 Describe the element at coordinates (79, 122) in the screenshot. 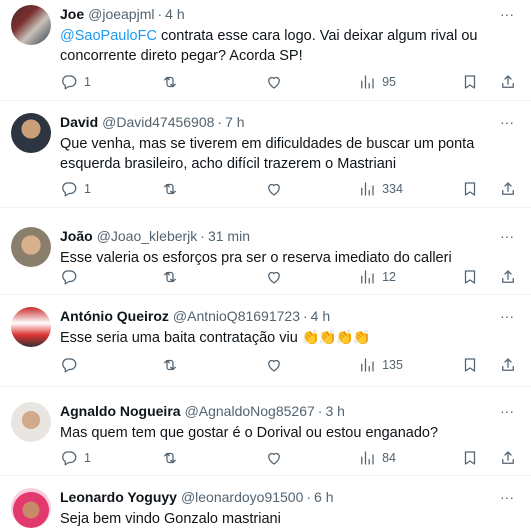

I see `author-name: David` at that location.